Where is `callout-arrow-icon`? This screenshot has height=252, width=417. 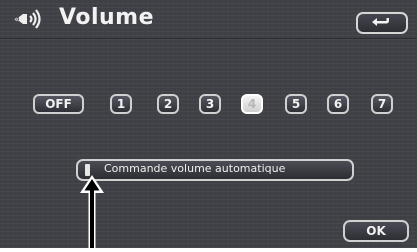 callout-arrow-icon is located at coordinates (92, 210).